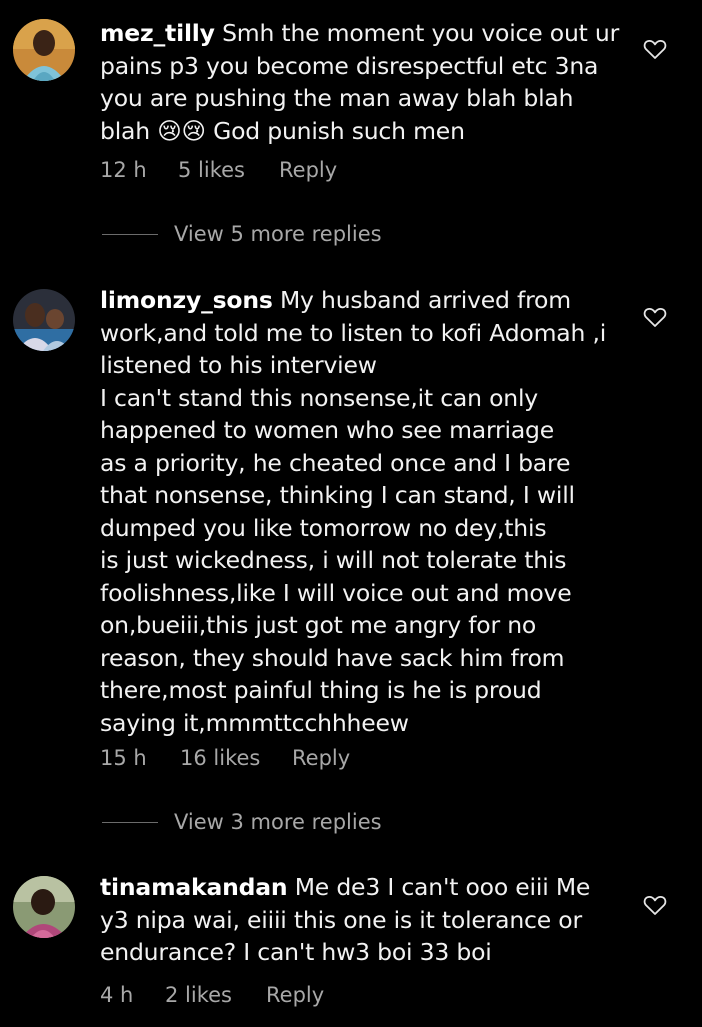 The height and width of the screenshot is (1027, 702). Describe the element at coordinates (157, 33) in the screenshot. I see `comment-username: mez_tilly` at that location.